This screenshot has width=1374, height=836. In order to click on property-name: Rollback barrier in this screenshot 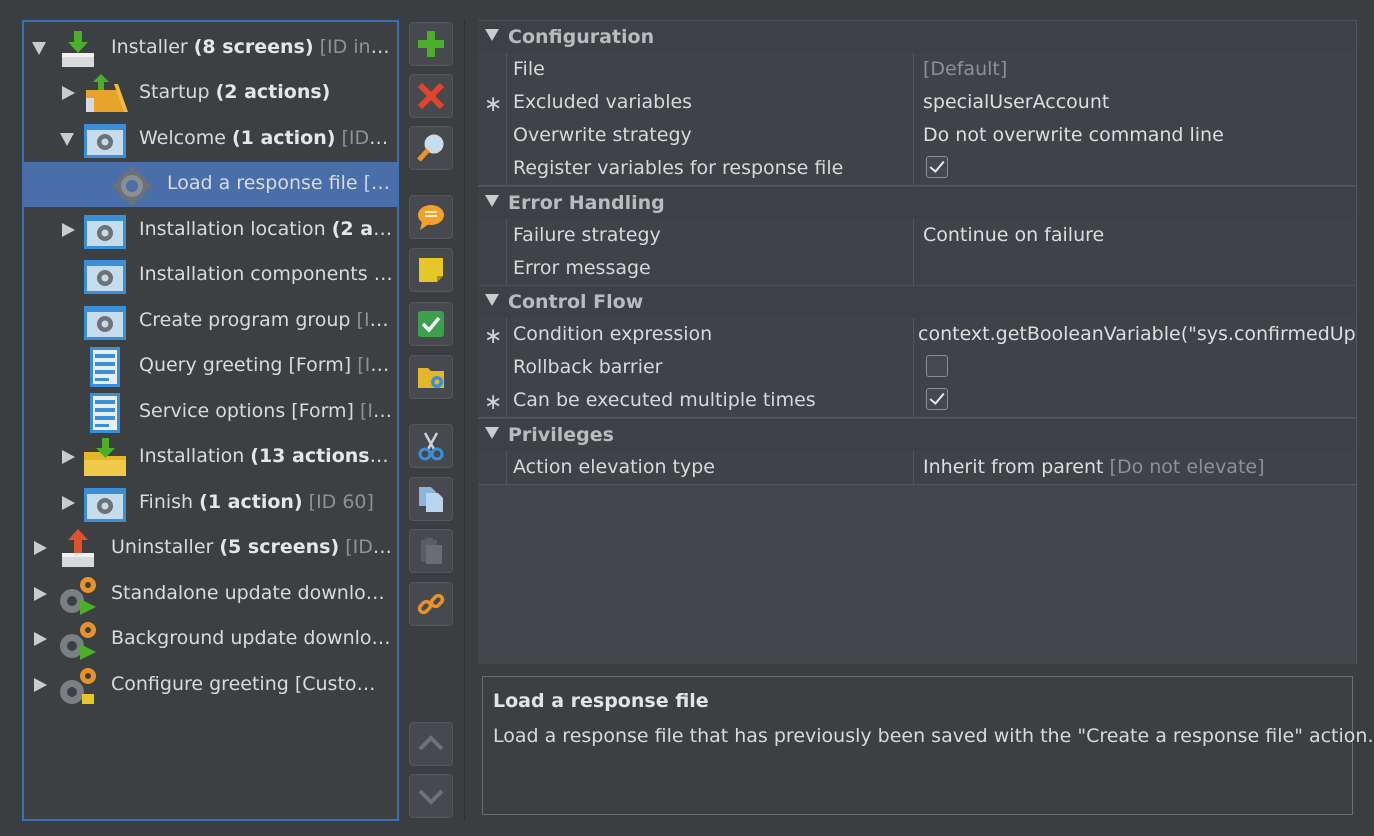, I will do `click(710, 367)`.